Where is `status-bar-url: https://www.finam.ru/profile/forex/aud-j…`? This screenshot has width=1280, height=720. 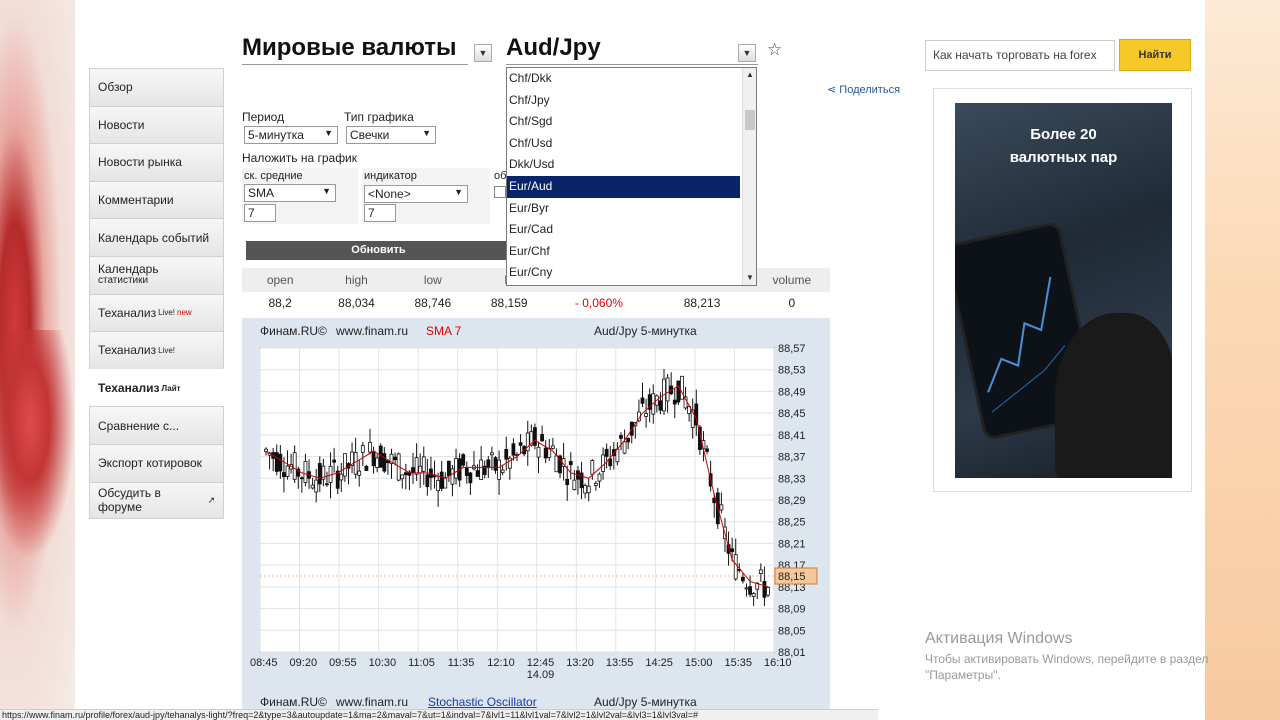 status-bar-url: https://www.finam.ru/profile/forex/aud-j… is located at coordinates (439, 714).